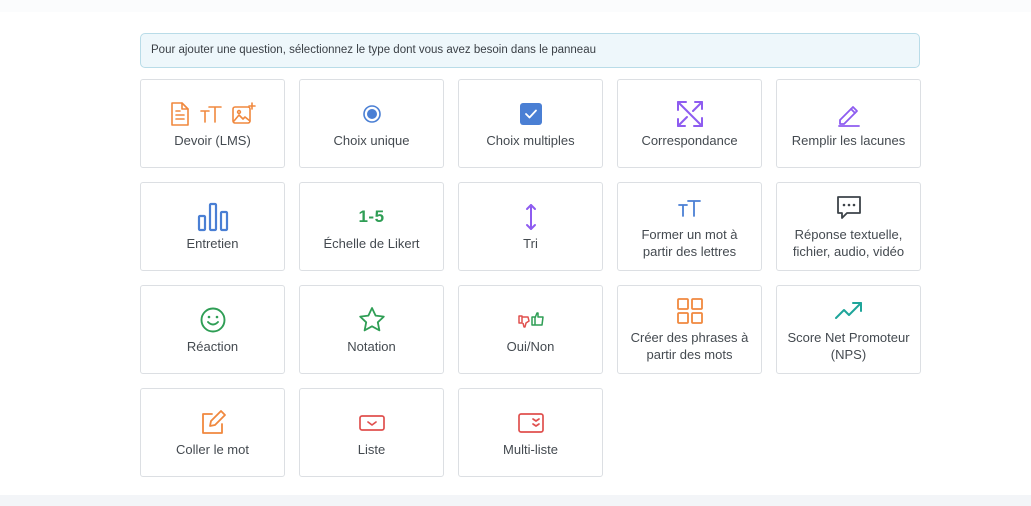  What do you see at coordinates (515, 6) in the screenshot?
I see `top-strip` at bounding box center [515, 6].